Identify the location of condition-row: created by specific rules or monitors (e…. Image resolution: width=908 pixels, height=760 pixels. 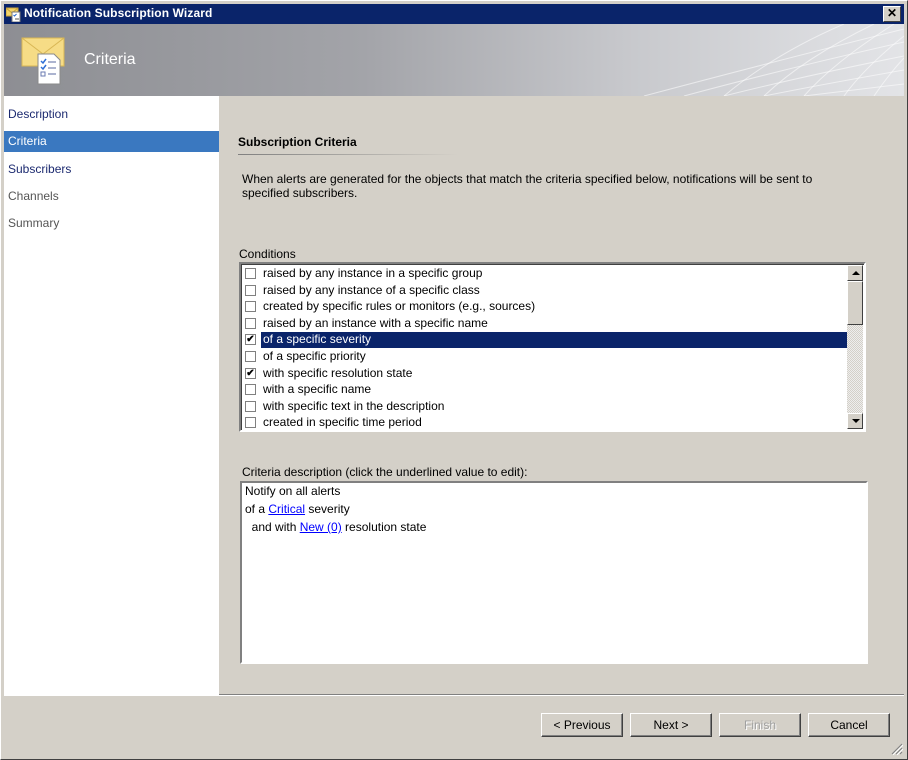
(547, 307).